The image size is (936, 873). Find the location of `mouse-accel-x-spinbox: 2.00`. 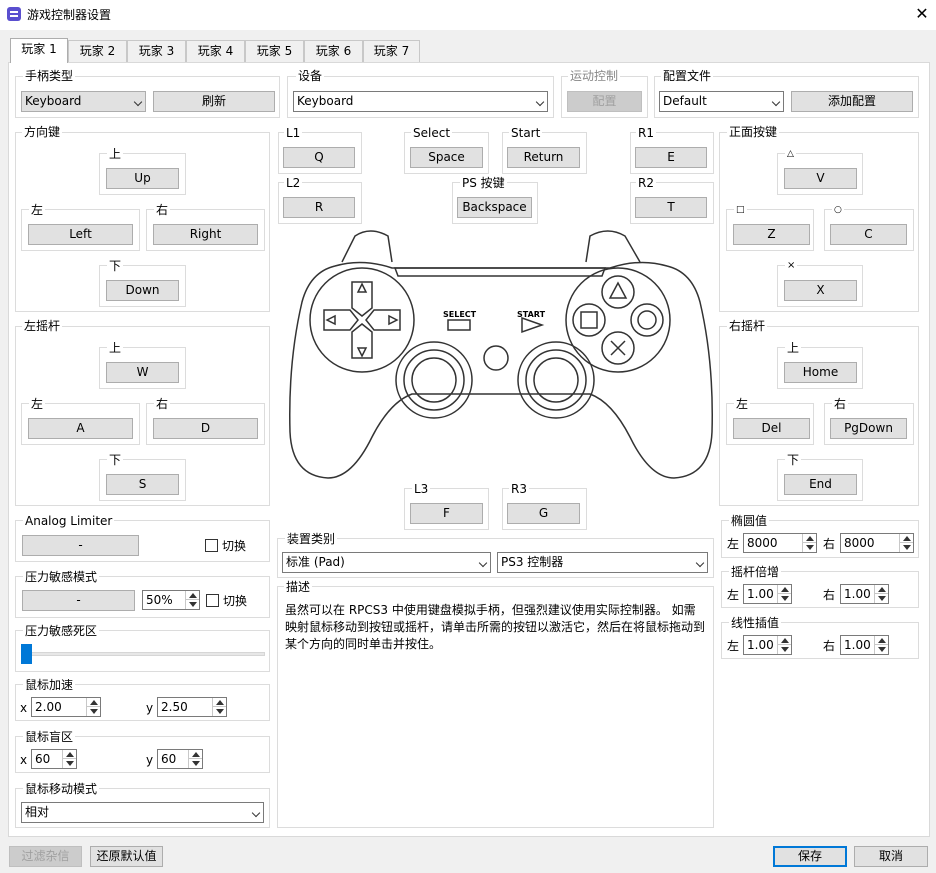

mouse-accel-x-spinbox: 2.00 is located at coordinates (66, 707).